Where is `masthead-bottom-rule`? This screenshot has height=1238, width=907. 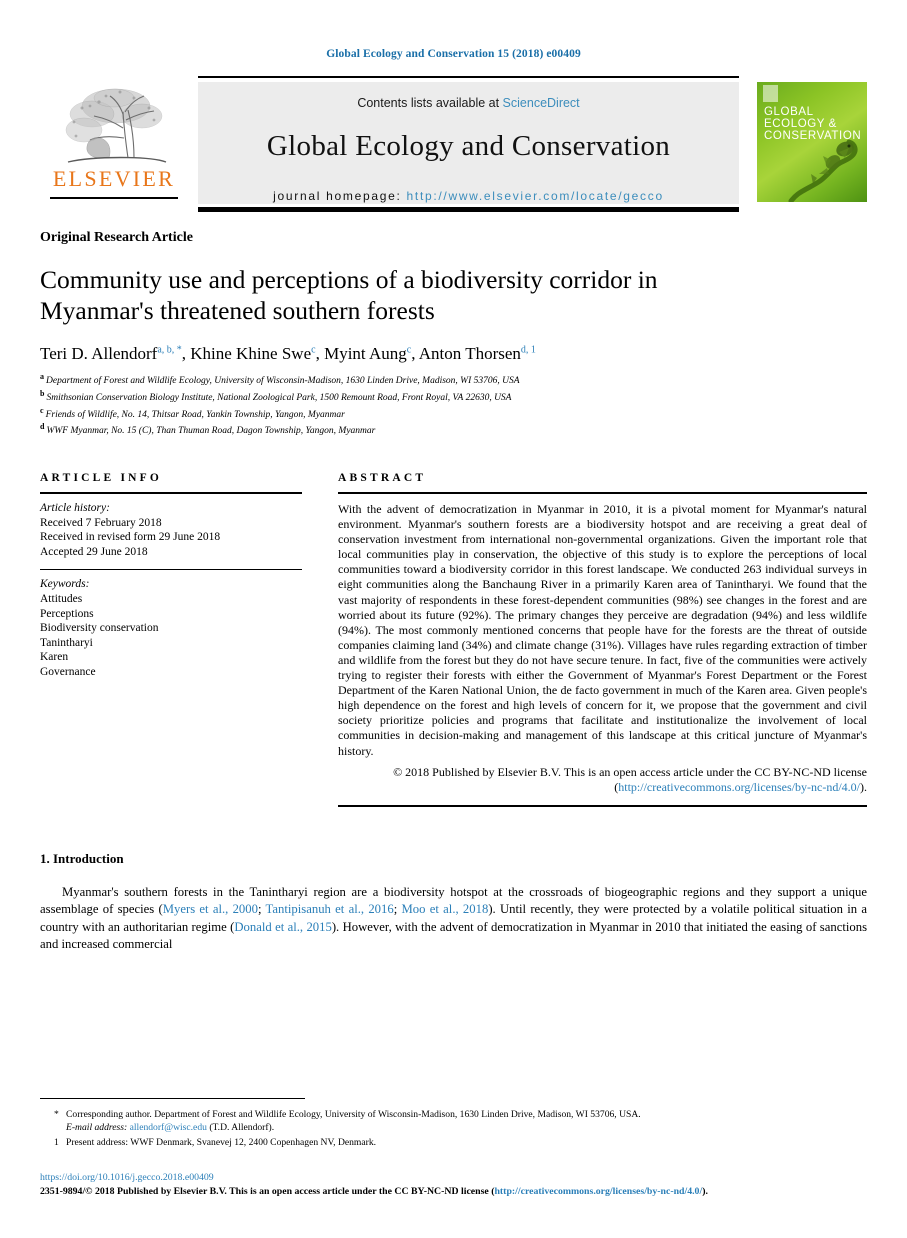 masthead-bottom-rule is located at coordinates (468, 209).